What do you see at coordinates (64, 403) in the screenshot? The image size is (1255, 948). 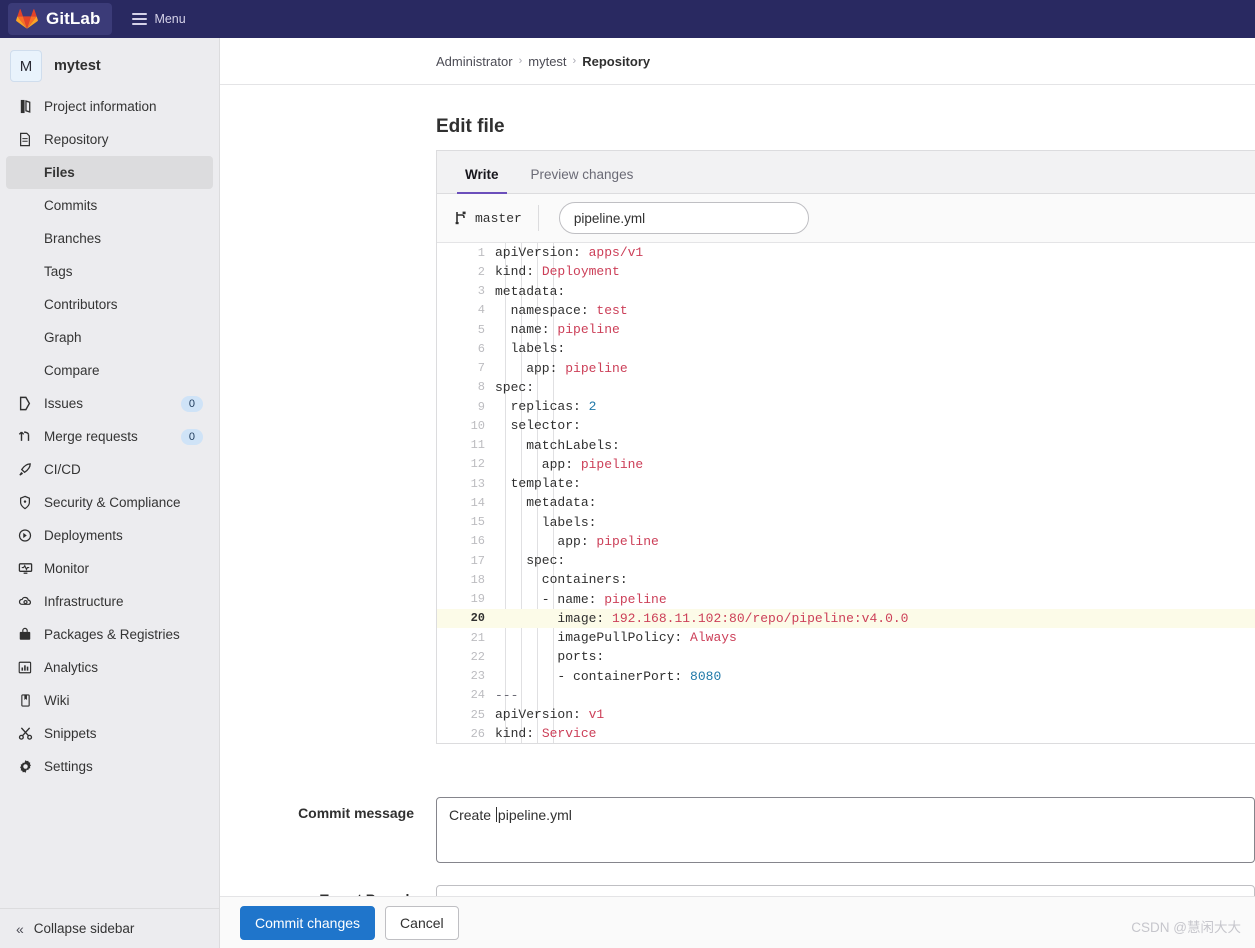 I see `sidebar-item-label: Issues` at bounding box center [64, 403].